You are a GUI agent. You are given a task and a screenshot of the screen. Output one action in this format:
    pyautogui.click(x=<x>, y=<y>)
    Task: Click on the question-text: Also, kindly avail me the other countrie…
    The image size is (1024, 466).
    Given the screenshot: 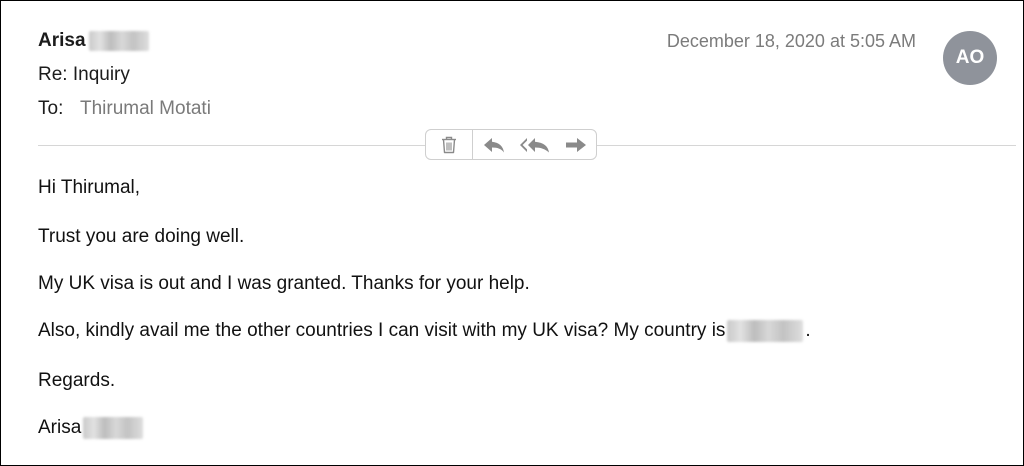 What is the action you would take?
    pyautogui.click(x=382, y=330)
    